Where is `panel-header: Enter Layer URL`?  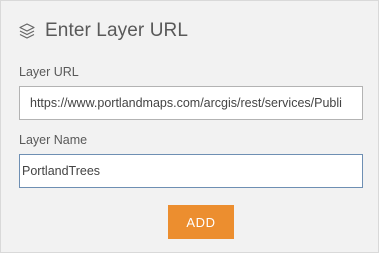
panel-header: Enter Layer URL is located at coordinates (103, 31).